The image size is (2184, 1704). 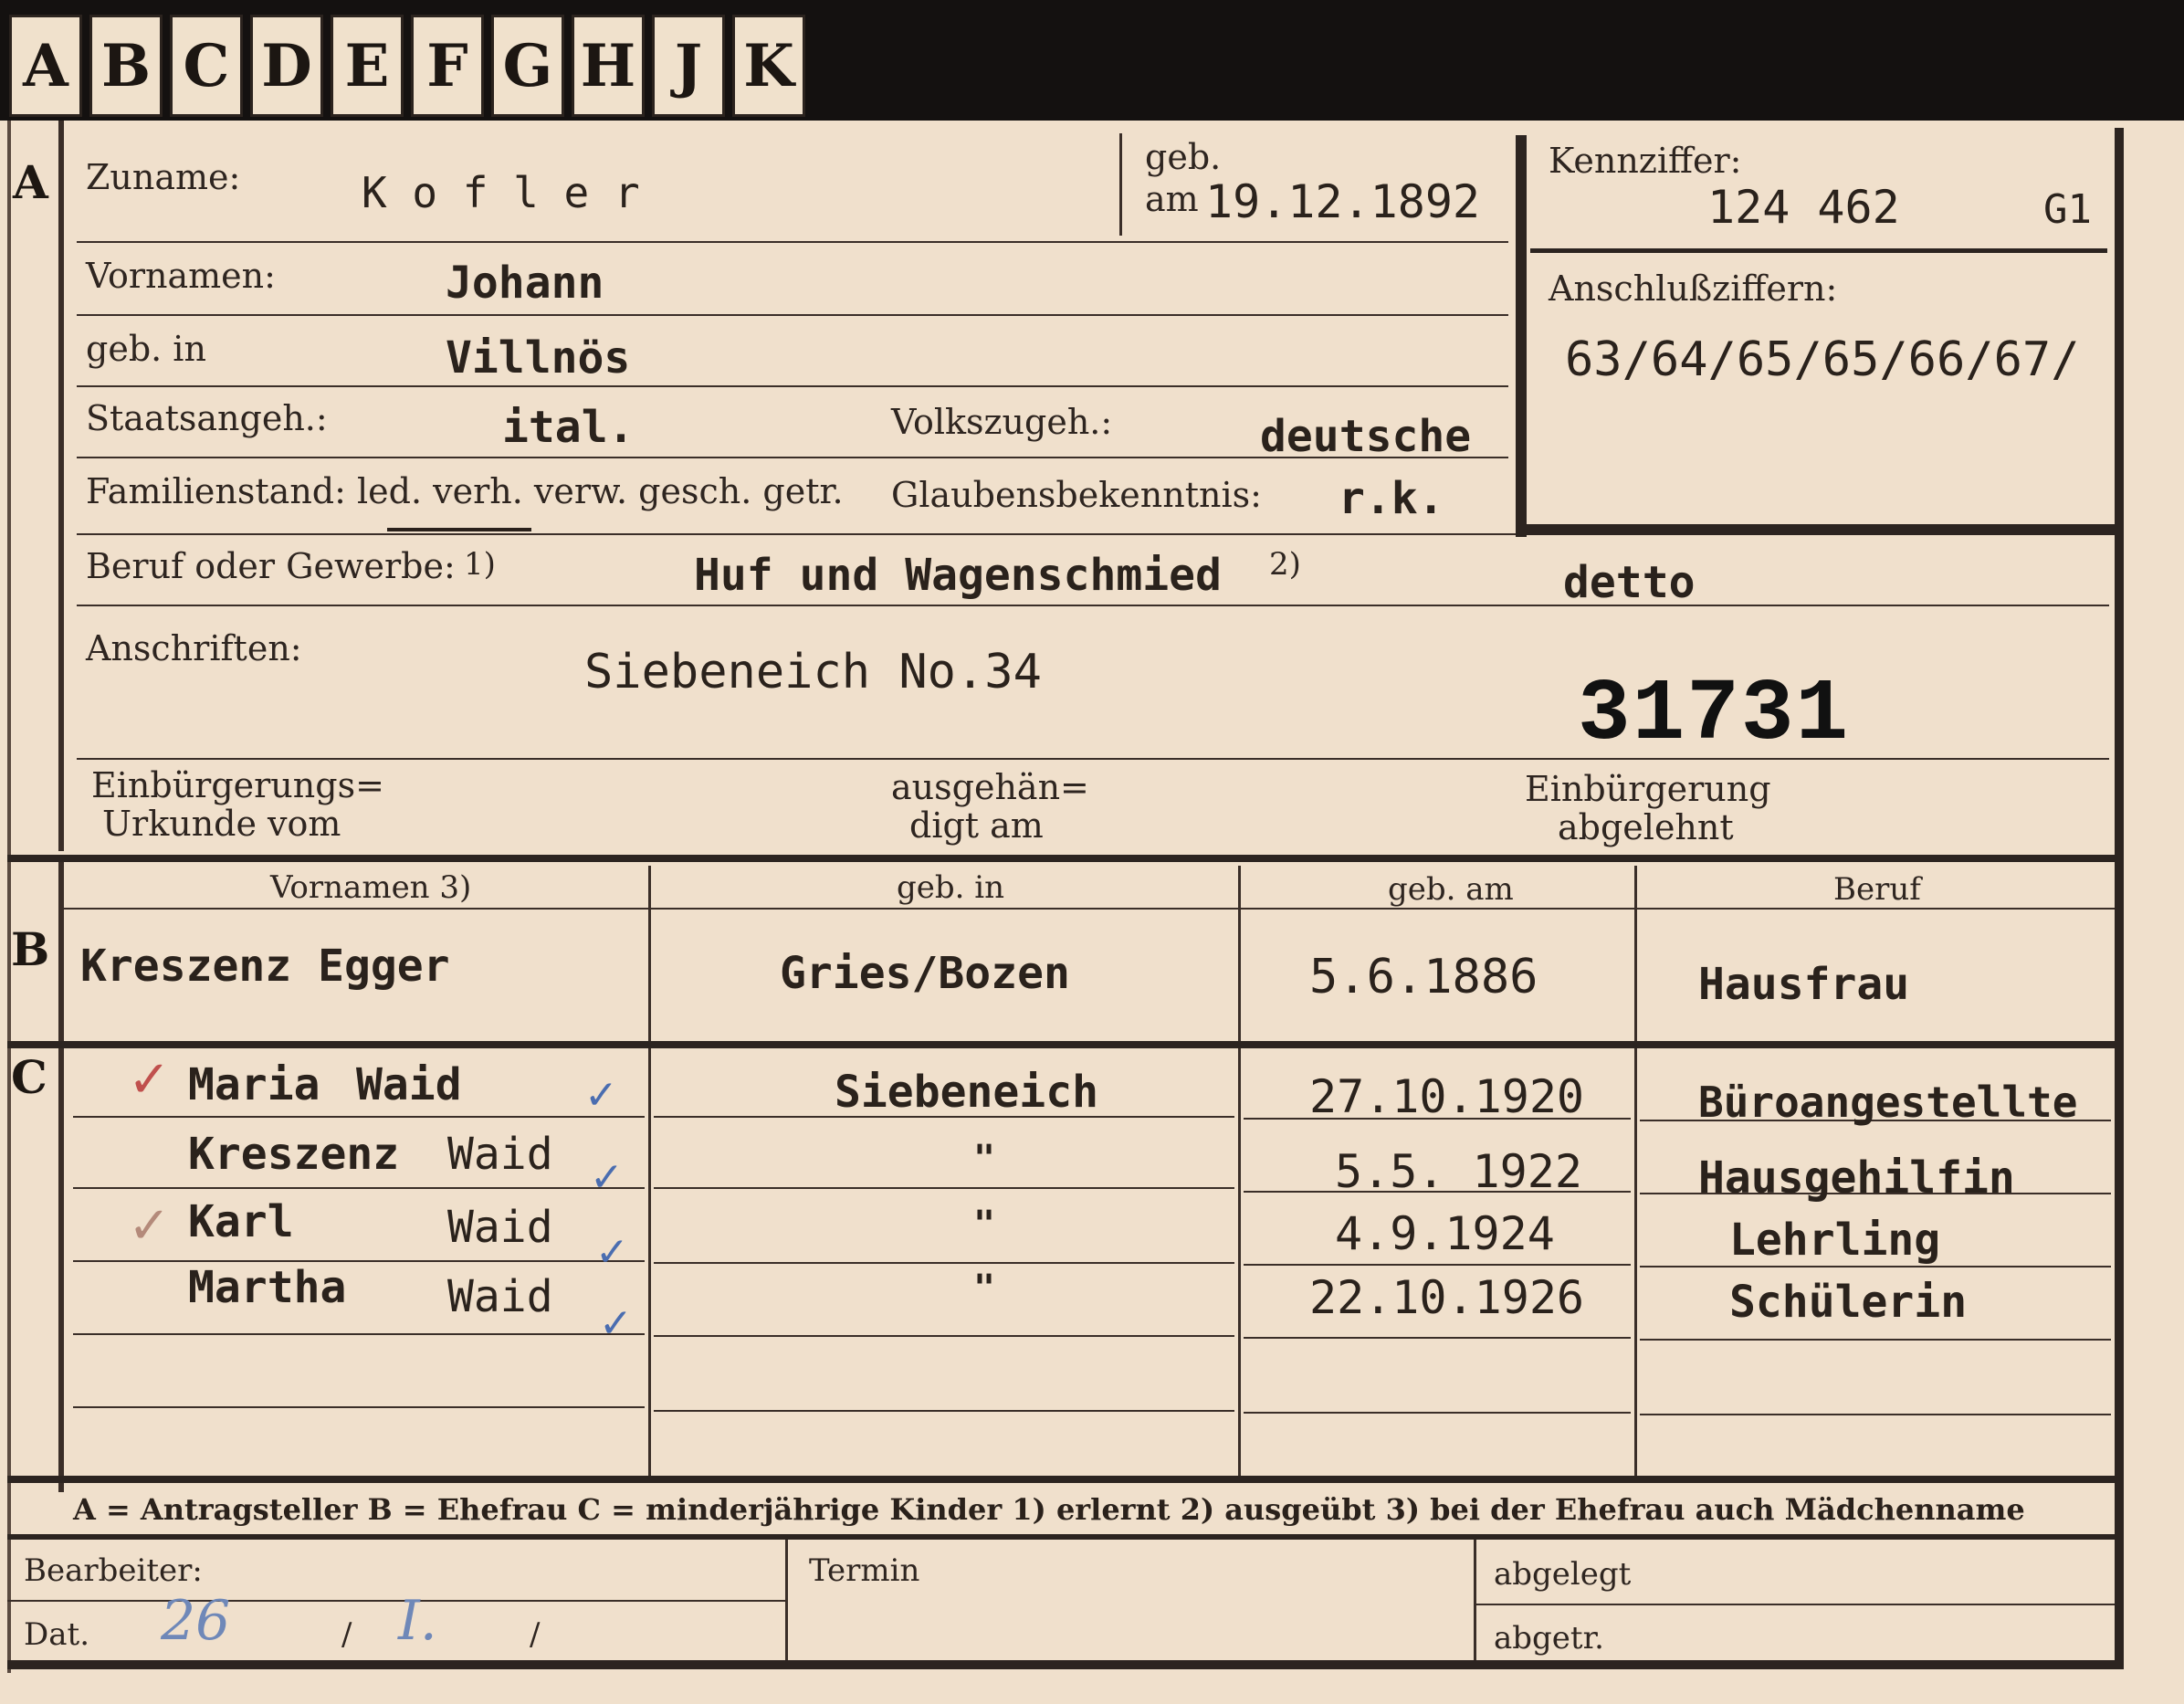 I want to click on id-label: Kennziffer:, so click(x=1645, y=161).